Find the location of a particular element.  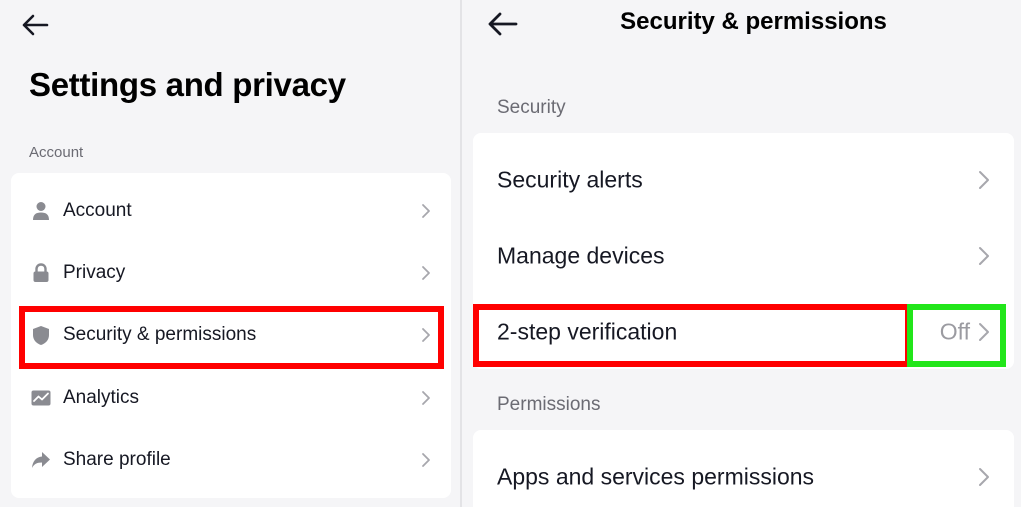

security-alerts-row: Security alerts is located at coordinates (743, 180).